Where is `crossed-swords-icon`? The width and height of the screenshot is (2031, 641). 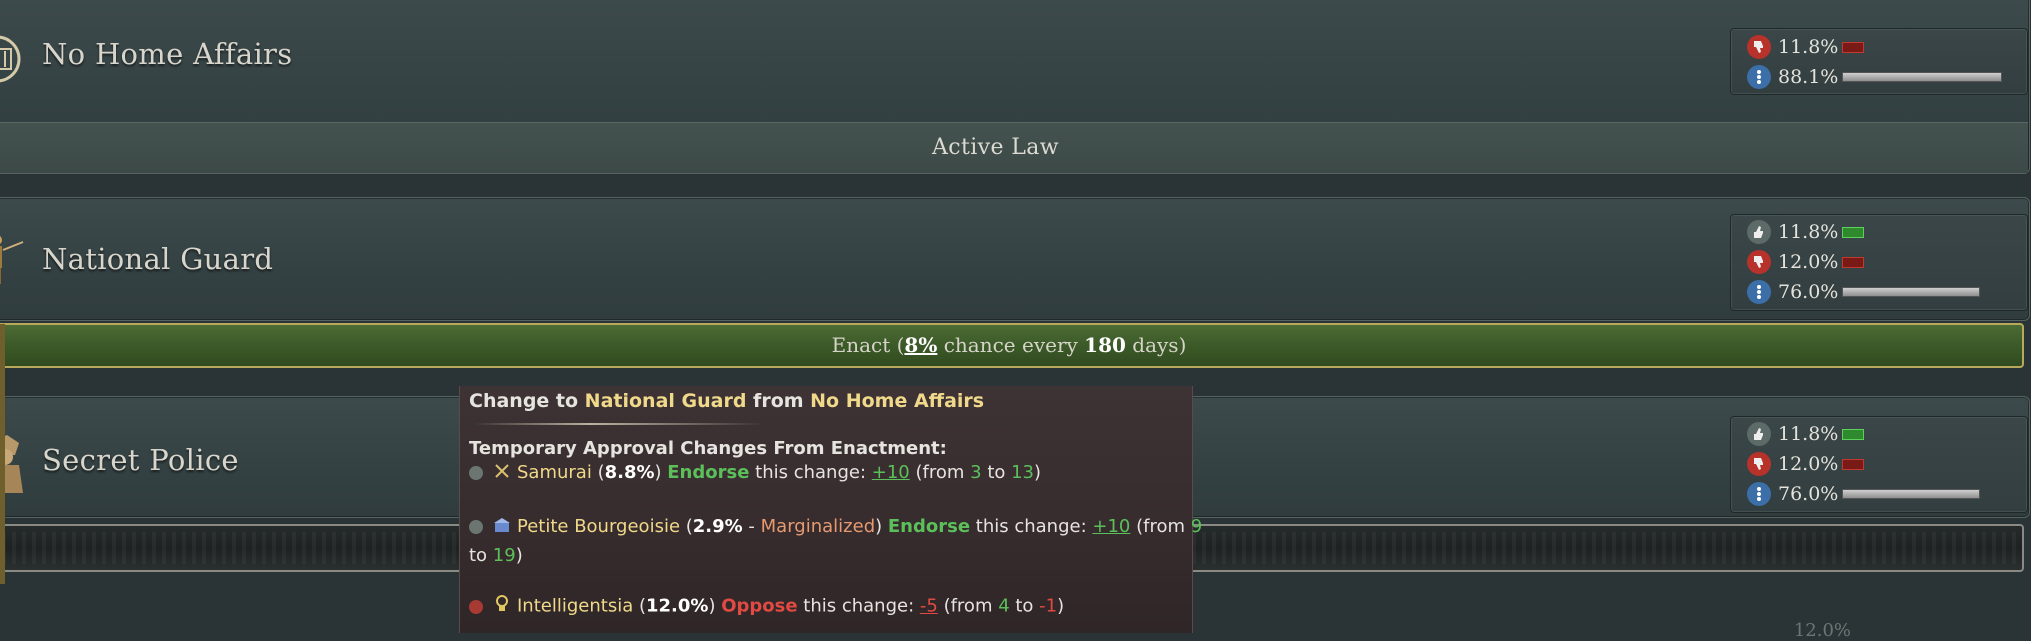 crossed-swords-icon is located at coordinates (502, 473).